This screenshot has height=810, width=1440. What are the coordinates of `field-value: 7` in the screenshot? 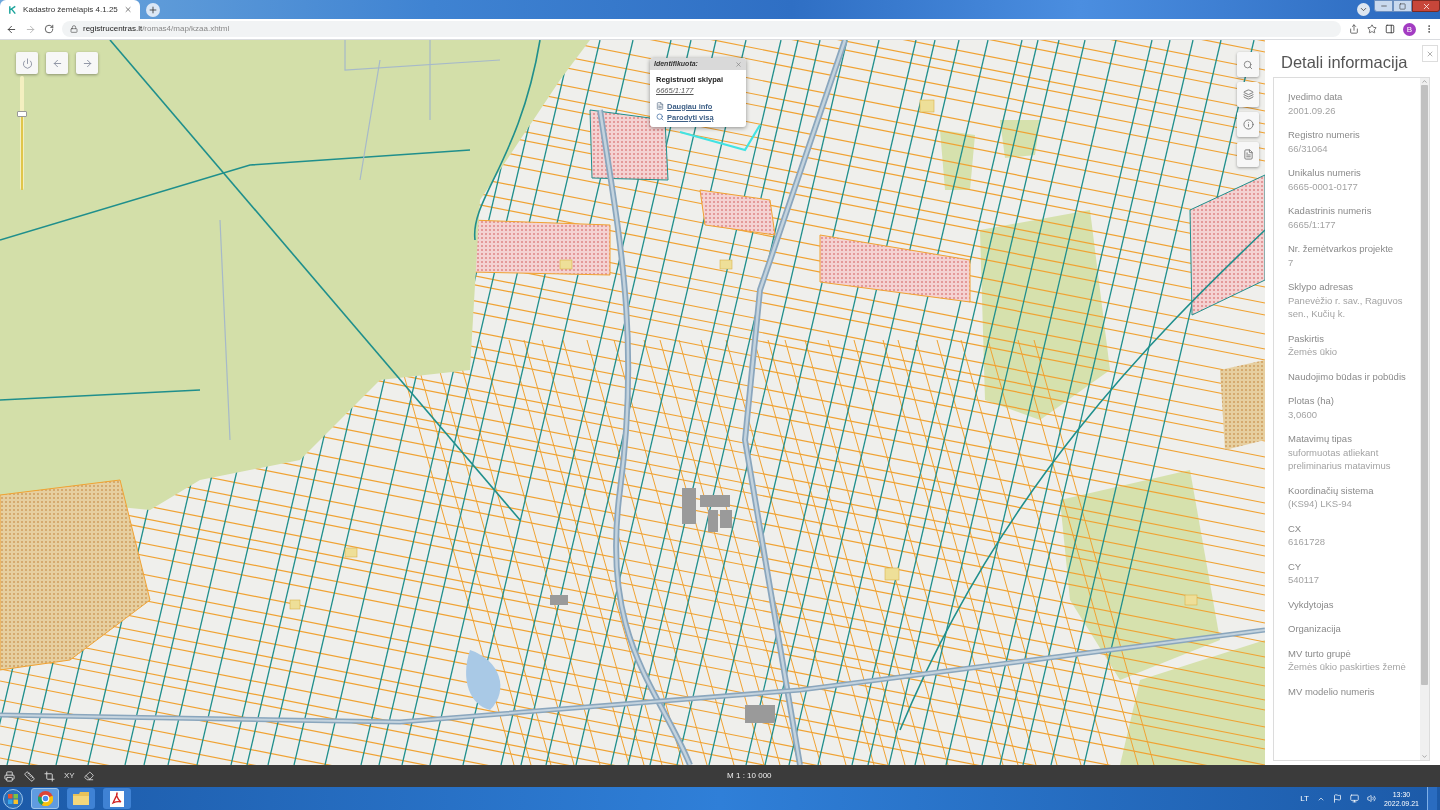 It's located at (1291, 262).